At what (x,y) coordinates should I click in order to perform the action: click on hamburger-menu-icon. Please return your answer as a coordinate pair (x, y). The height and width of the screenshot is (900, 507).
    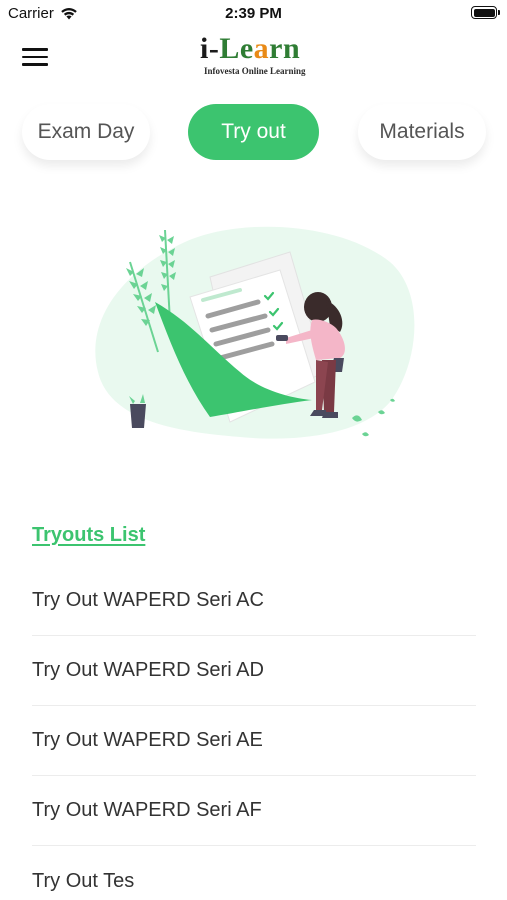
    Looking at the image, I should click on (35, 59).